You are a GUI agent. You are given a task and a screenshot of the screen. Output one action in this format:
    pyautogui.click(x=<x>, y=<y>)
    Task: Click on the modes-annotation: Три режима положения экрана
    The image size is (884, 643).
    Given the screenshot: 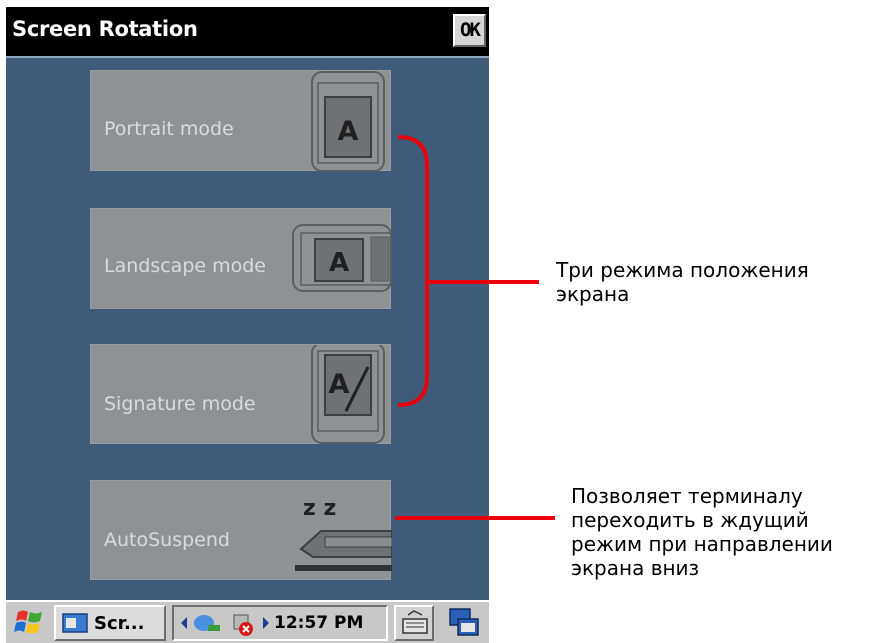 What is the action you would take?
    pyautogui.click(x=682, y=282)
    